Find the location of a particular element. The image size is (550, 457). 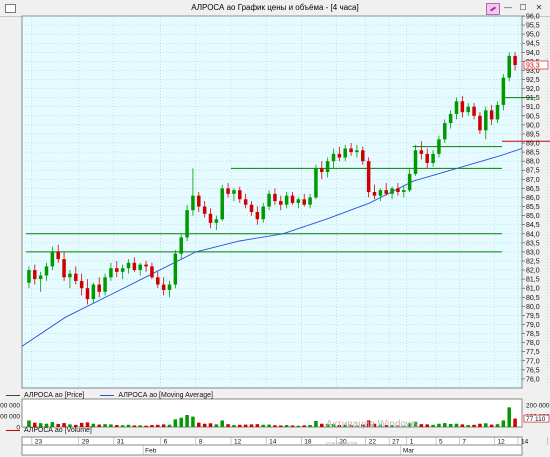

date-tick-label: 1 is located at coordinates (412, 442).